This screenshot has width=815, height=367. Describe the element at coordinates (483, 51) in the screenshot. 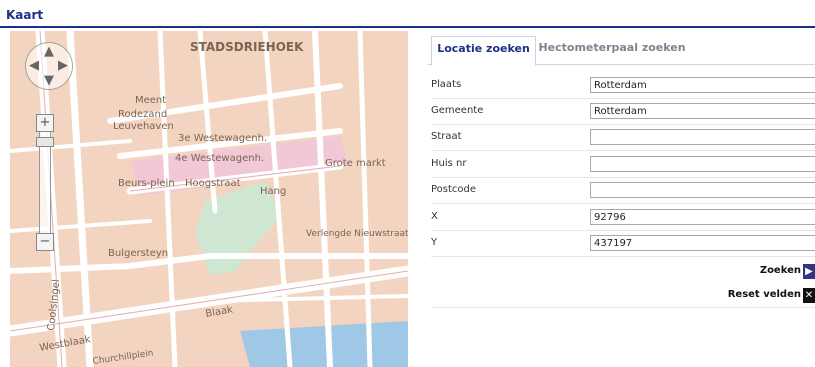

I see `tab-locatie-zoeken: Locatie zoeken` at that location.